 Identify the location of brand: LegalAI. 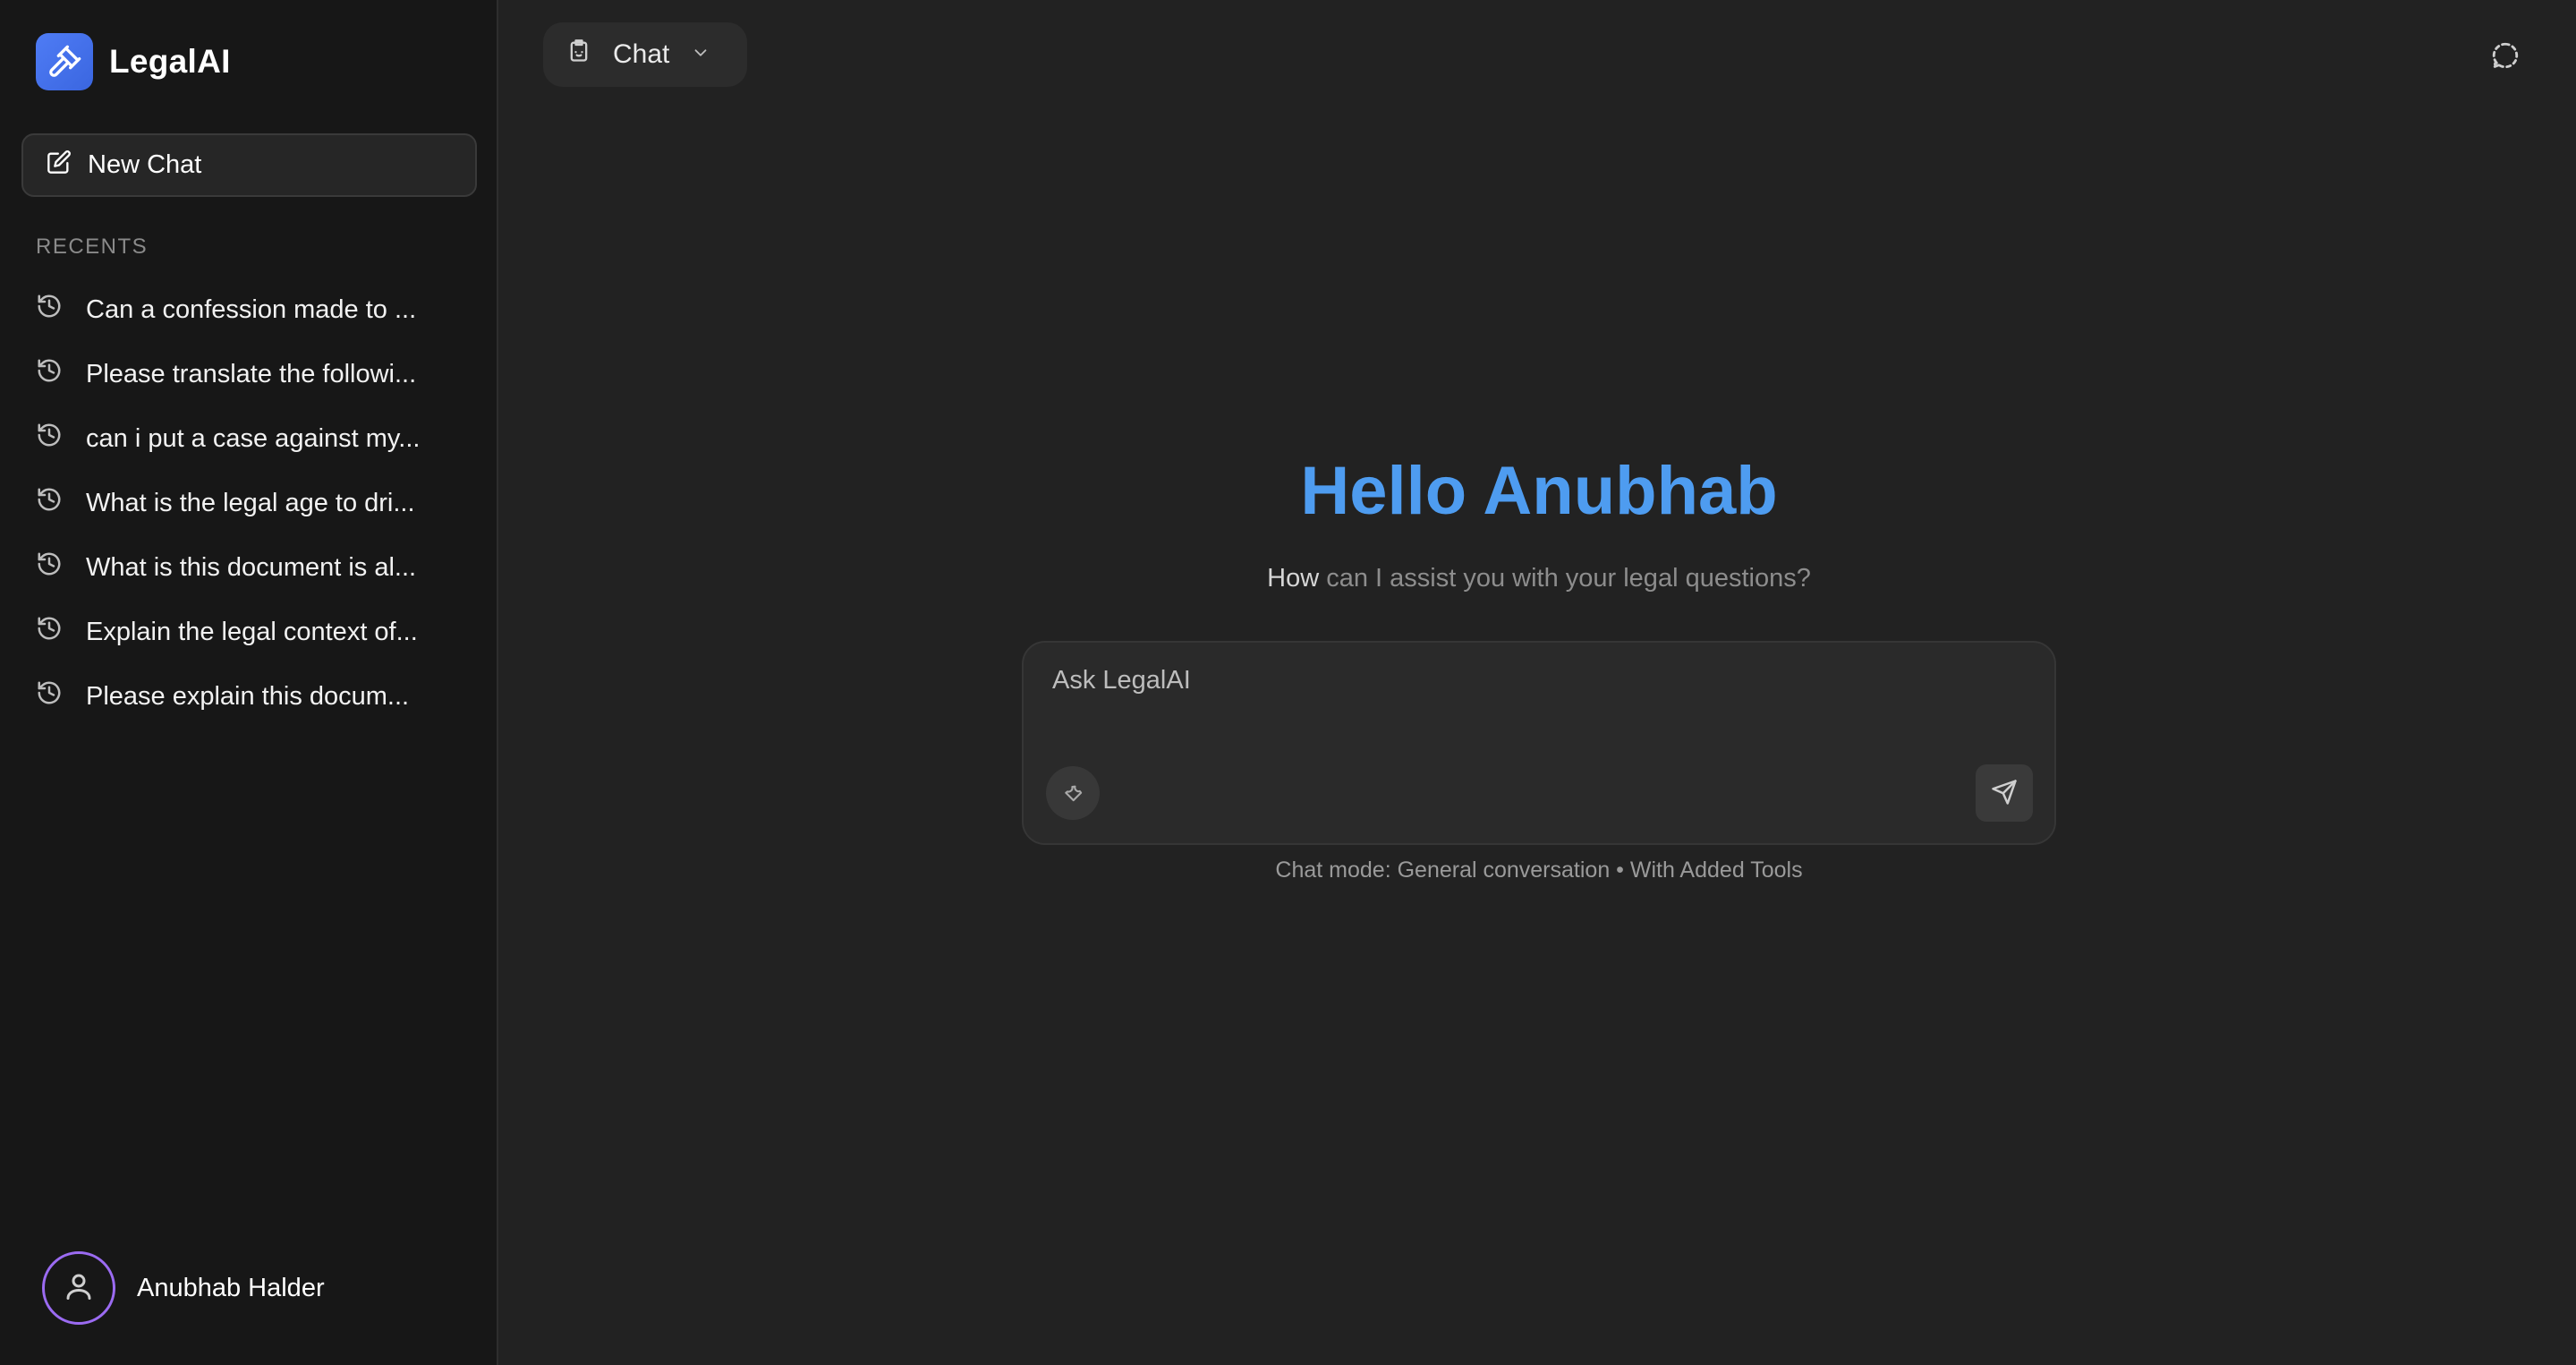
(133, 61).